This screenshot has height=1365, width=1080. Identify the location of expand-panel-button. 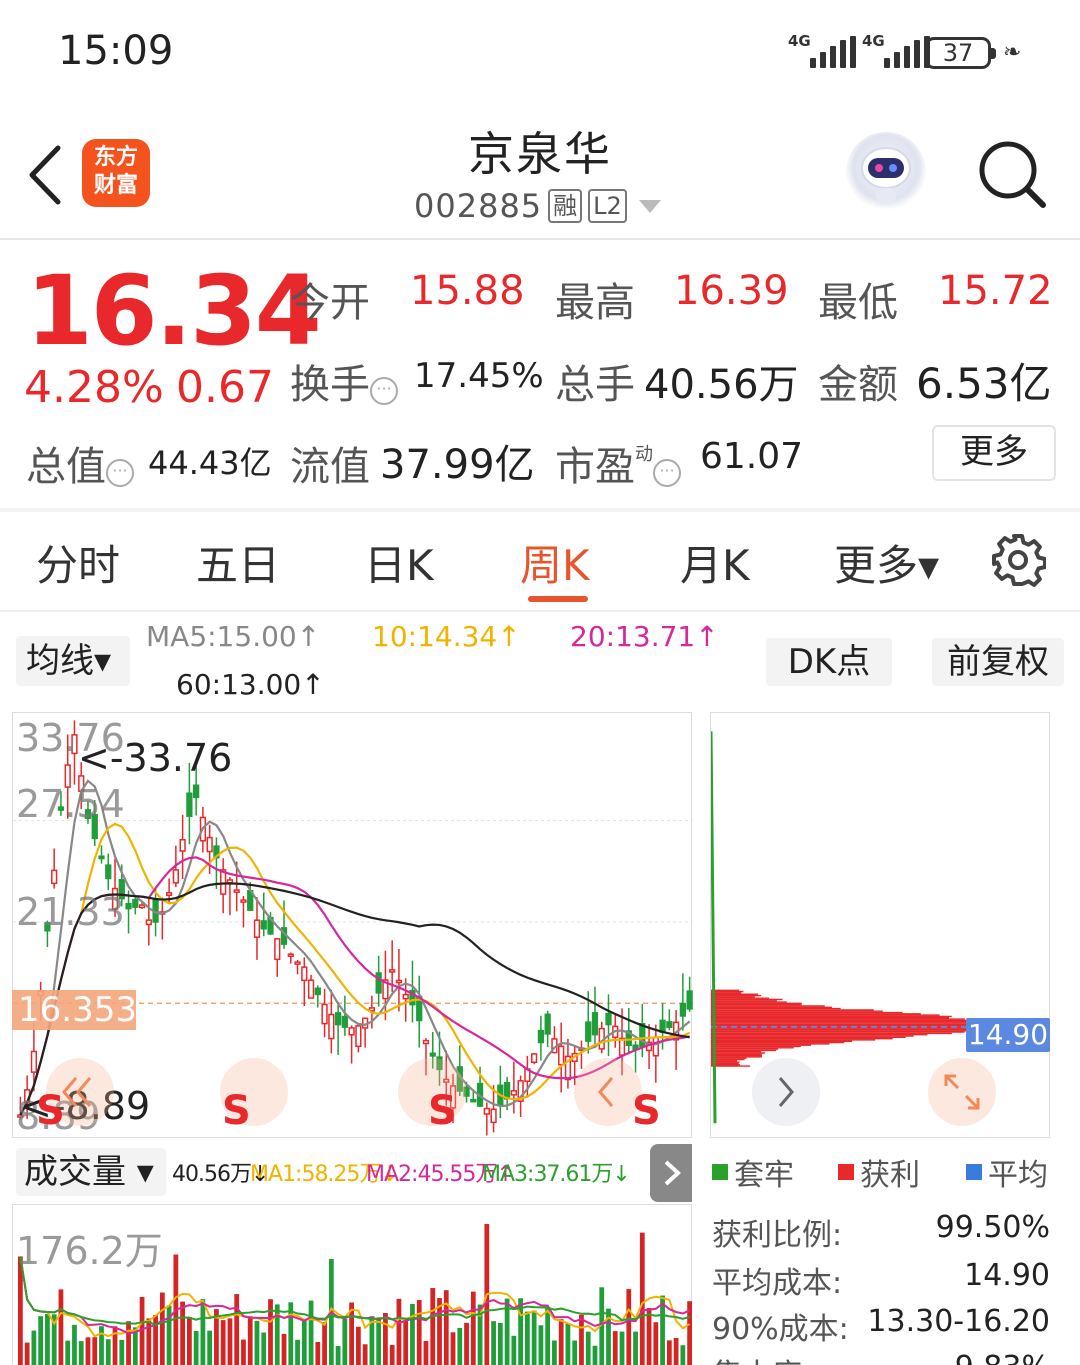
(671, 1173).